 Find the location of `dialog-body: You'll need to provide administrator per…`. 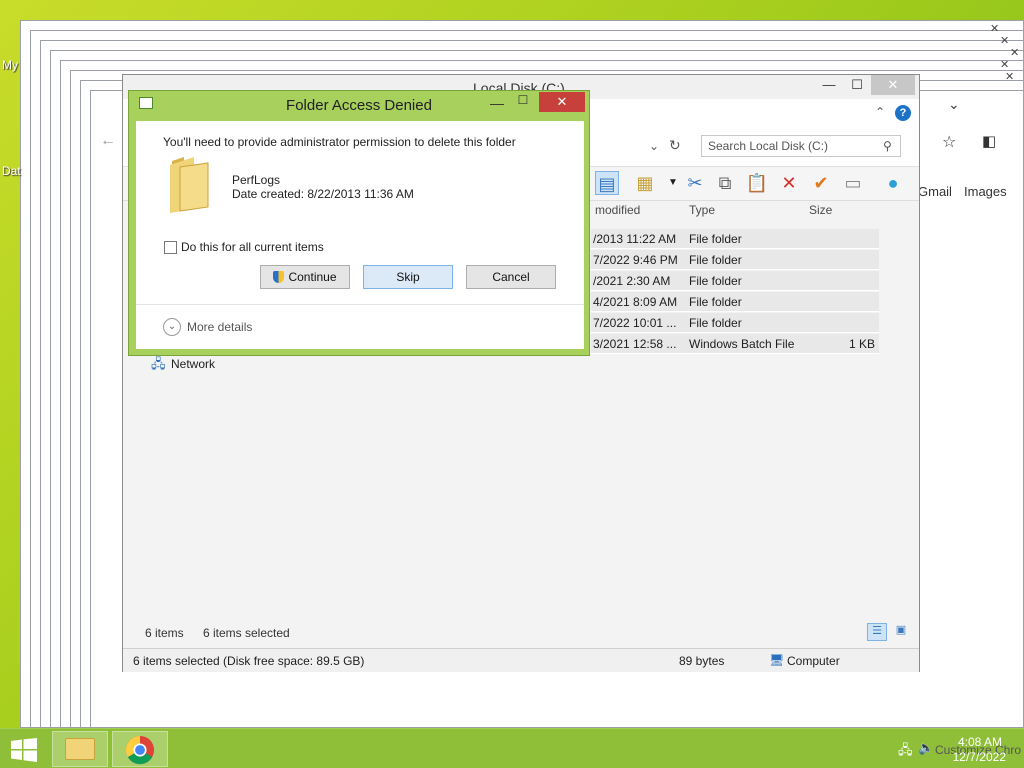

dialog-body: You'll need to provide administrator per… is located at coordinates (360, 235).